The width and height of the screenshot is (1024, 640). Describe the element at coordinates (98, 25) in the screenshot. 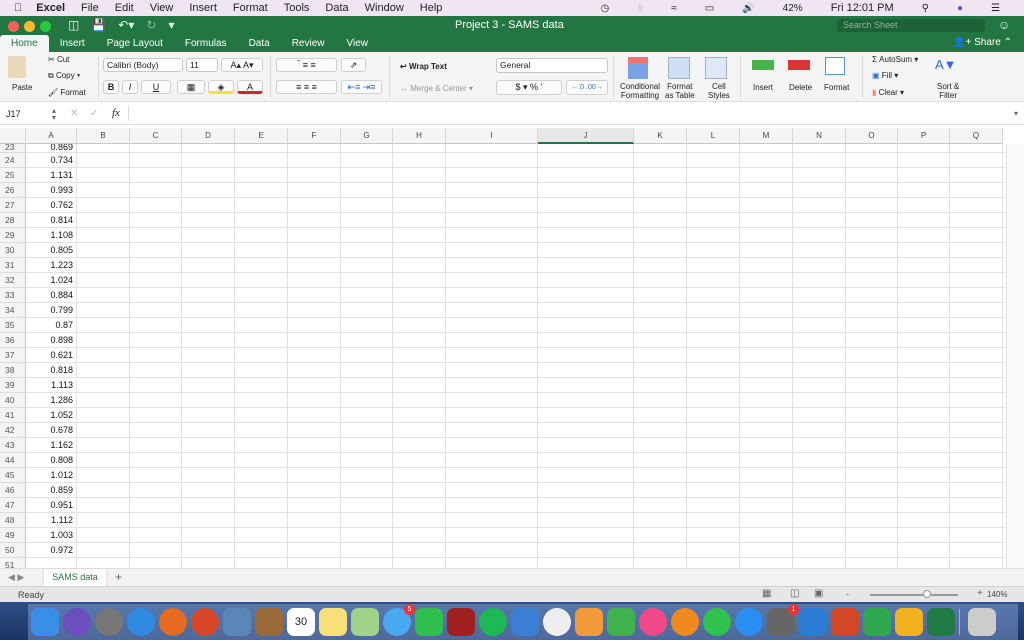

I see `save-icon: 💾` at that location.